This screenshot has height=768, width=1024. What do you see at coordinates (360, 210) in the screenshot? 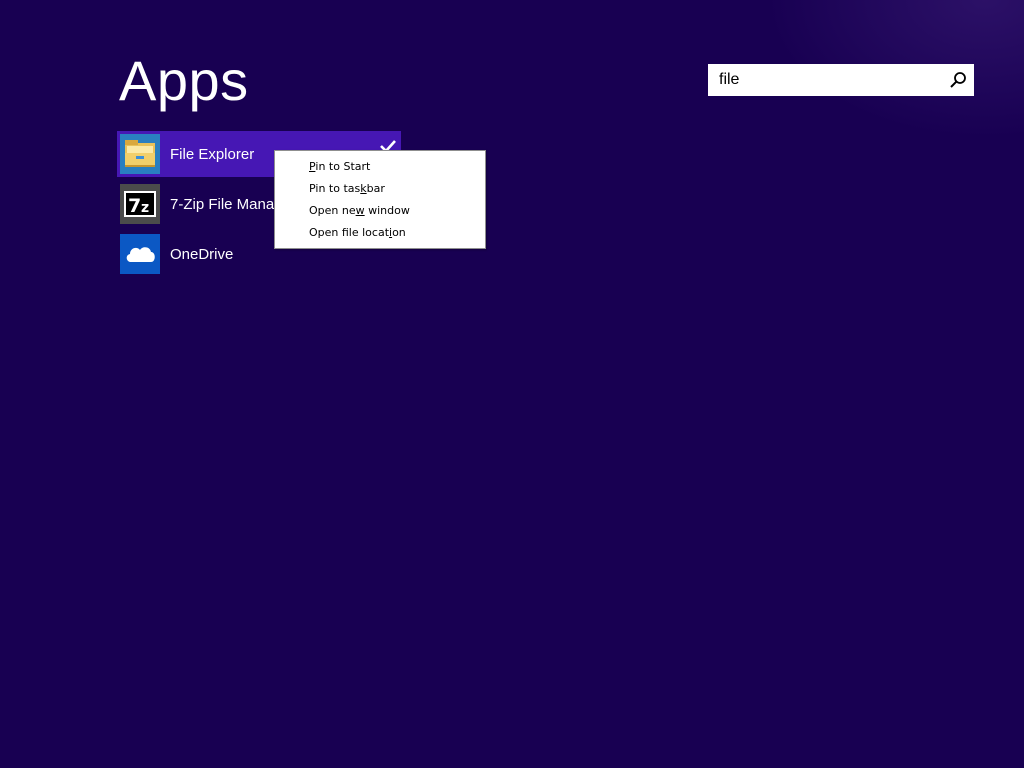
I see `access-key: w` at bounding box center [360, 210].